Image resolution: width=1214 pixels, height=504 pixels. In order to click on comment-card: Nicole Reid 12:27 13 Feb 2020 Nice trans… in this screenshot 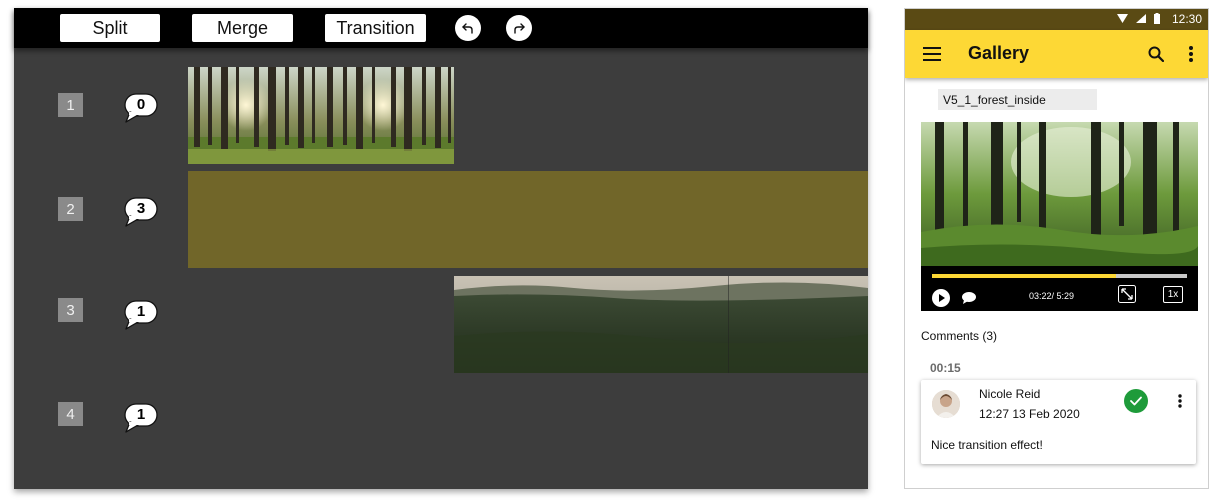, I will do `click(1058, 422)`.